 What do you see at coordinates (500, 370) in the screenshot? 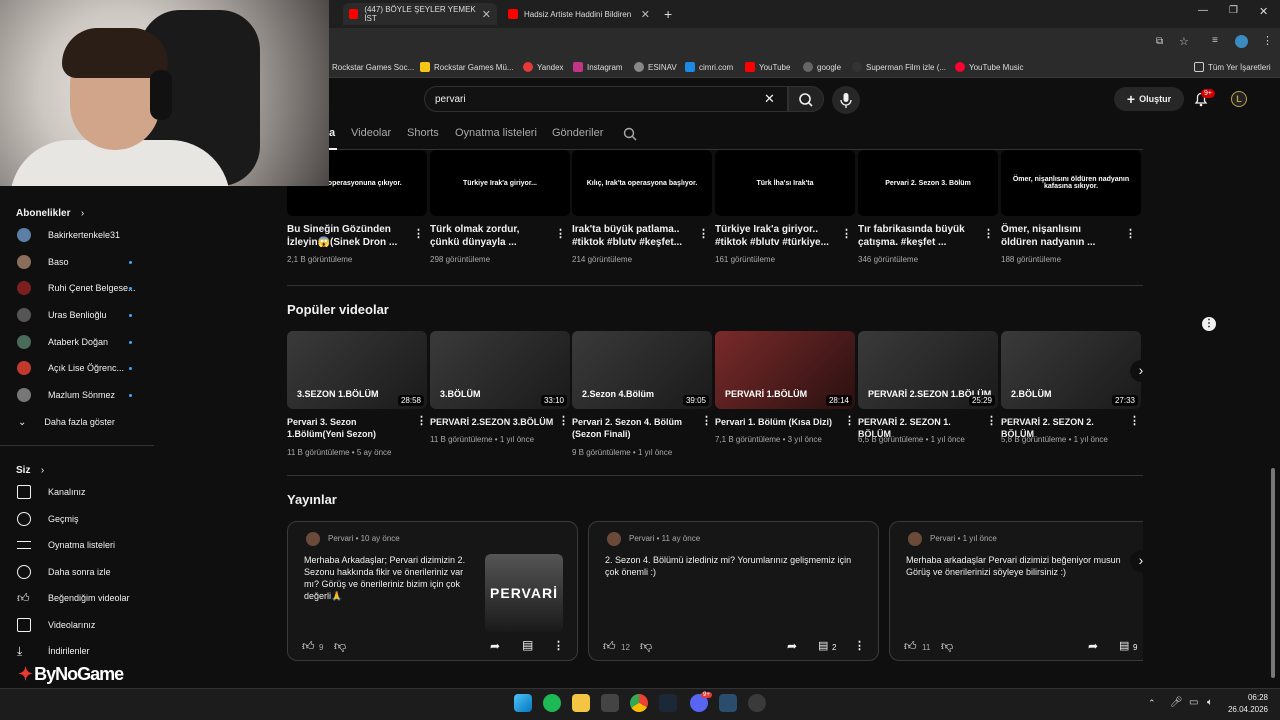
I see `video-thumbnail: 3.BÖLÜM 33:10` at bounding box center [500, 370].